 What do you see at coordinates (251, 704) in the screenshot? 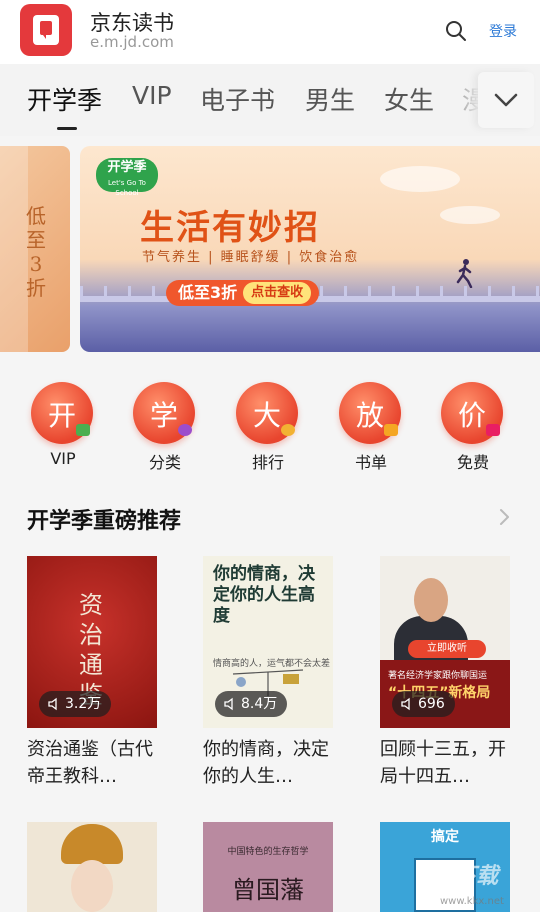
I see `play-count-badge: 8.4万` at bounding box center [251, 704].